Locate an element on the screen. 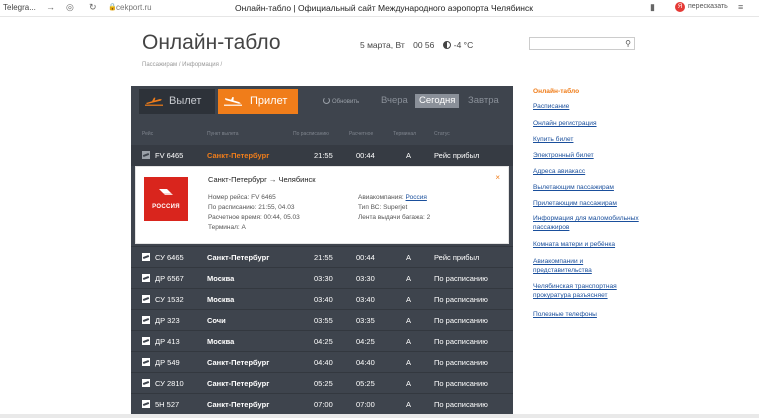 The height and width of the screenshot is (418, 759). flight-sched: 03:55 is located at coordinates (323, 320).